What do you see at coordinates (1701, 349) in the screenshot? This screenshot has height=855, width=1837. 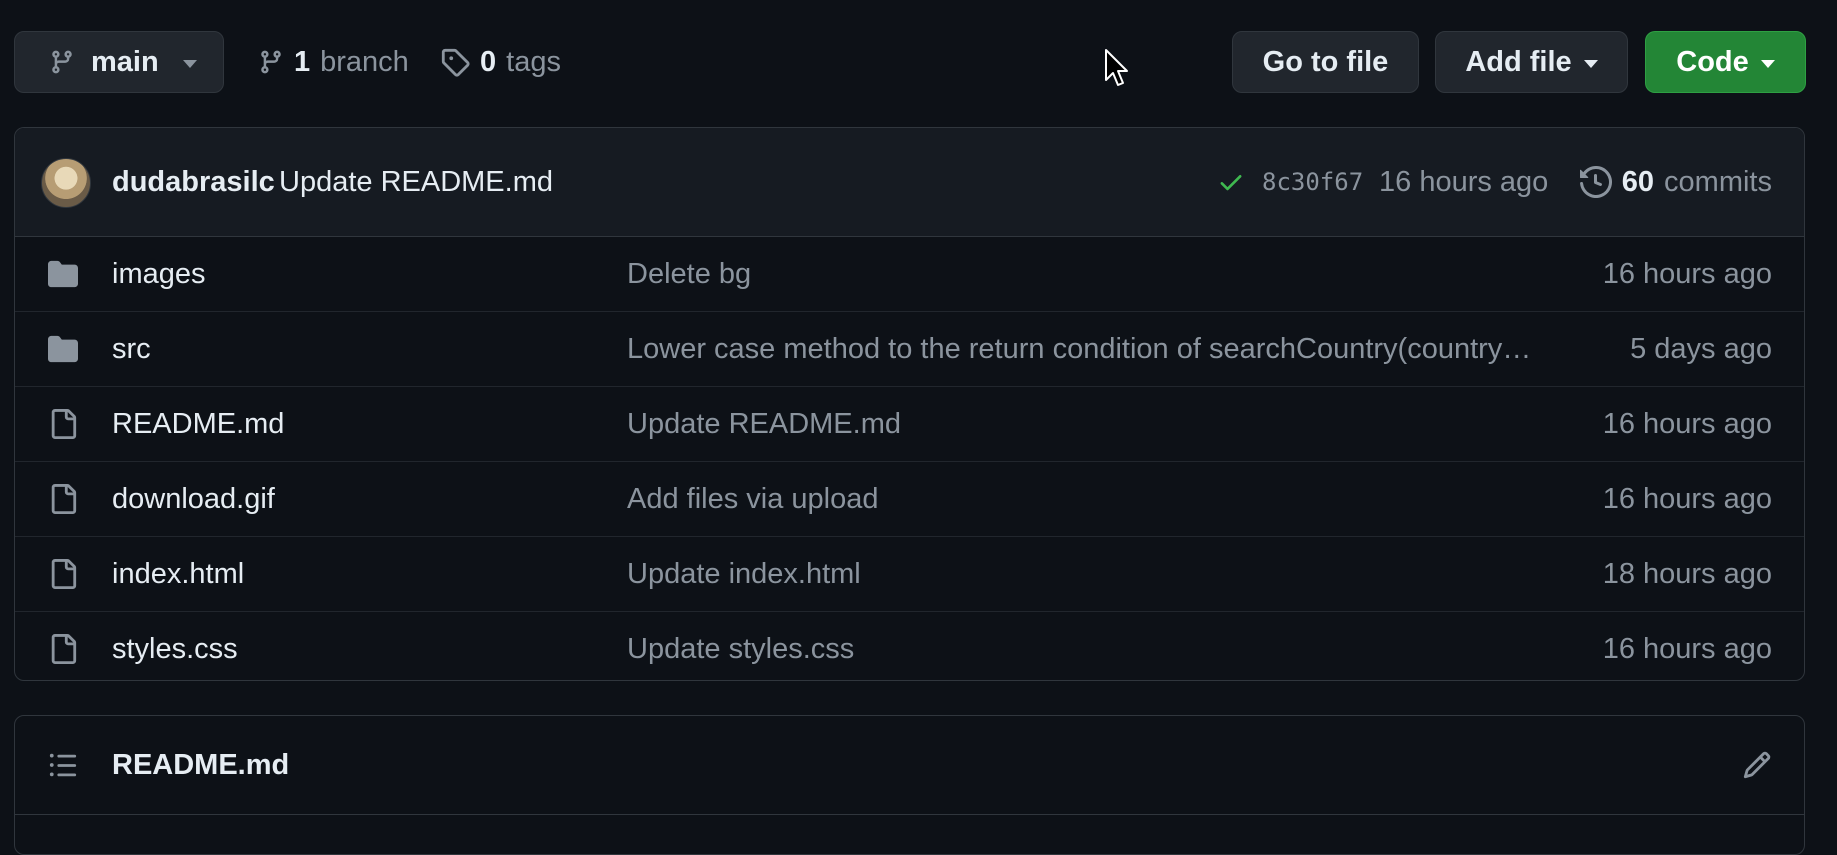 I see `file-age: 5 days ago` at bounding box center [1701, 349].